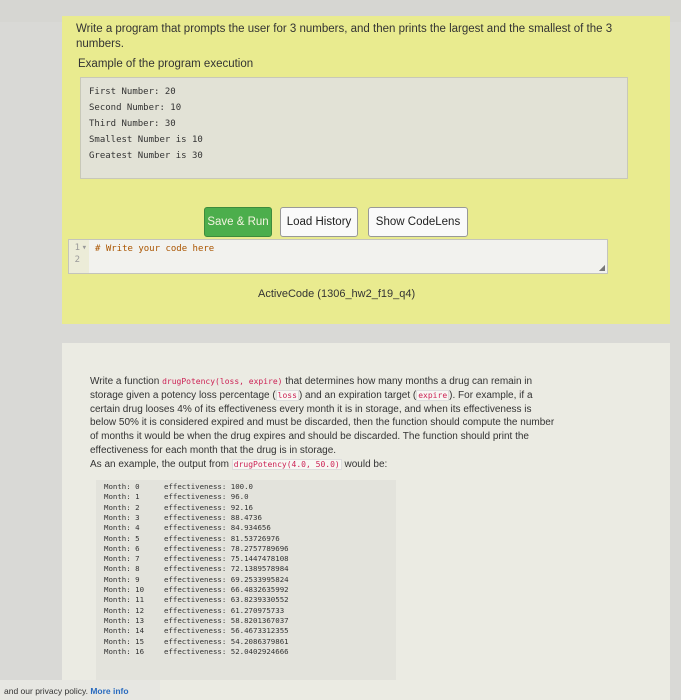  What do you see at coordinates (77, 260) in the screenshot?
I see `line-number: 2` at bounding box center [77, 260].